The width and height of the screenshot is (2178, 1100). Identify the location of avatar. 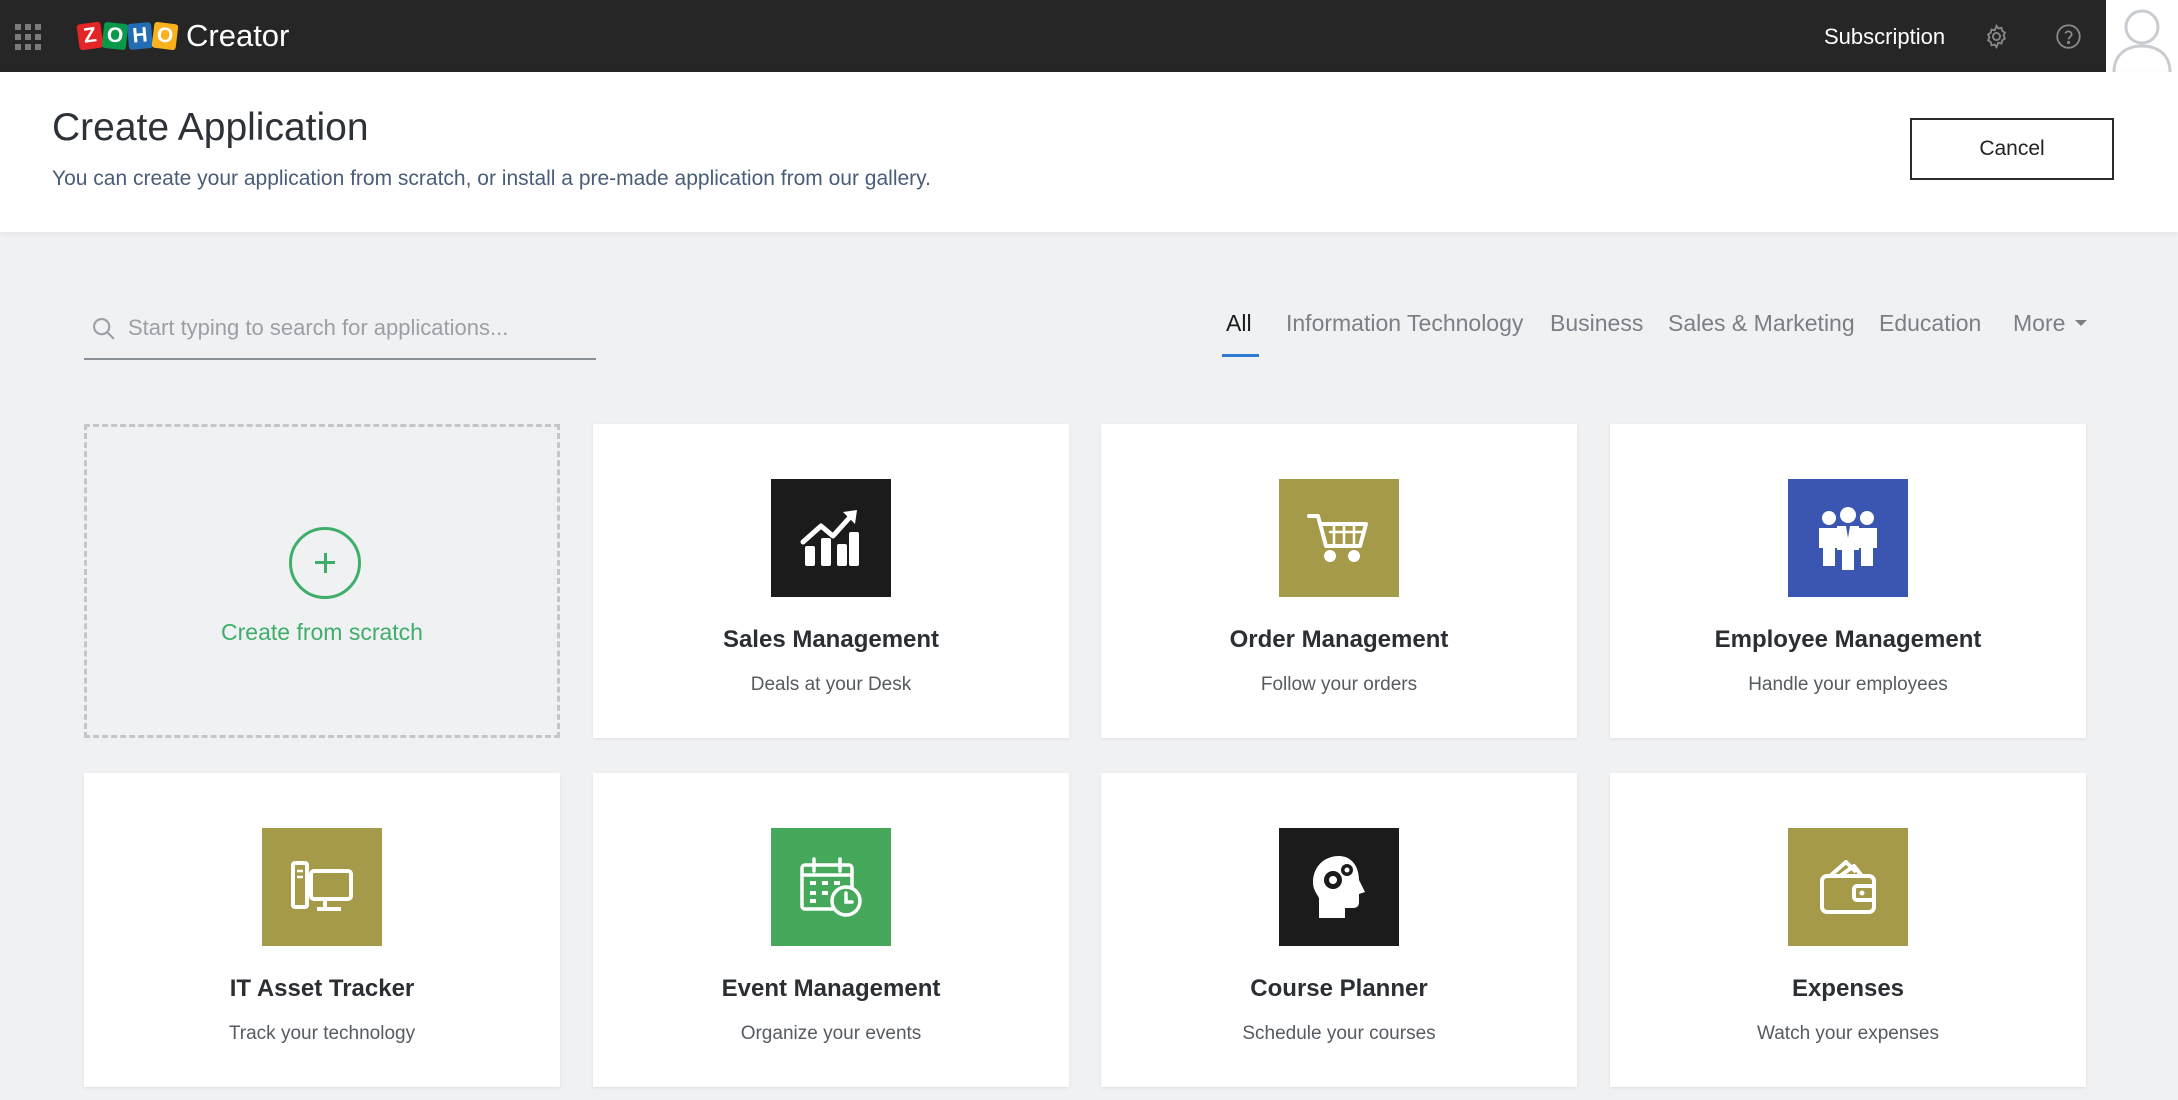
(2142, 36).